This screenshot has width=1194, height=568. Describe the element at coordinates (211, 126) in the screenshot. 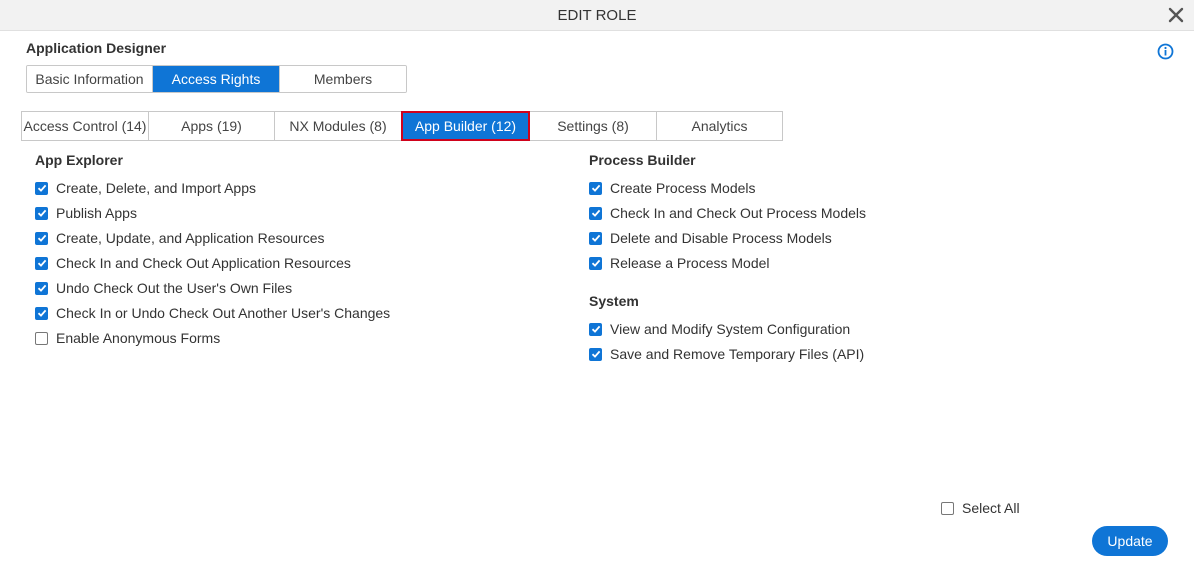

I see `subtab-apps: Apps (19)` at that location.